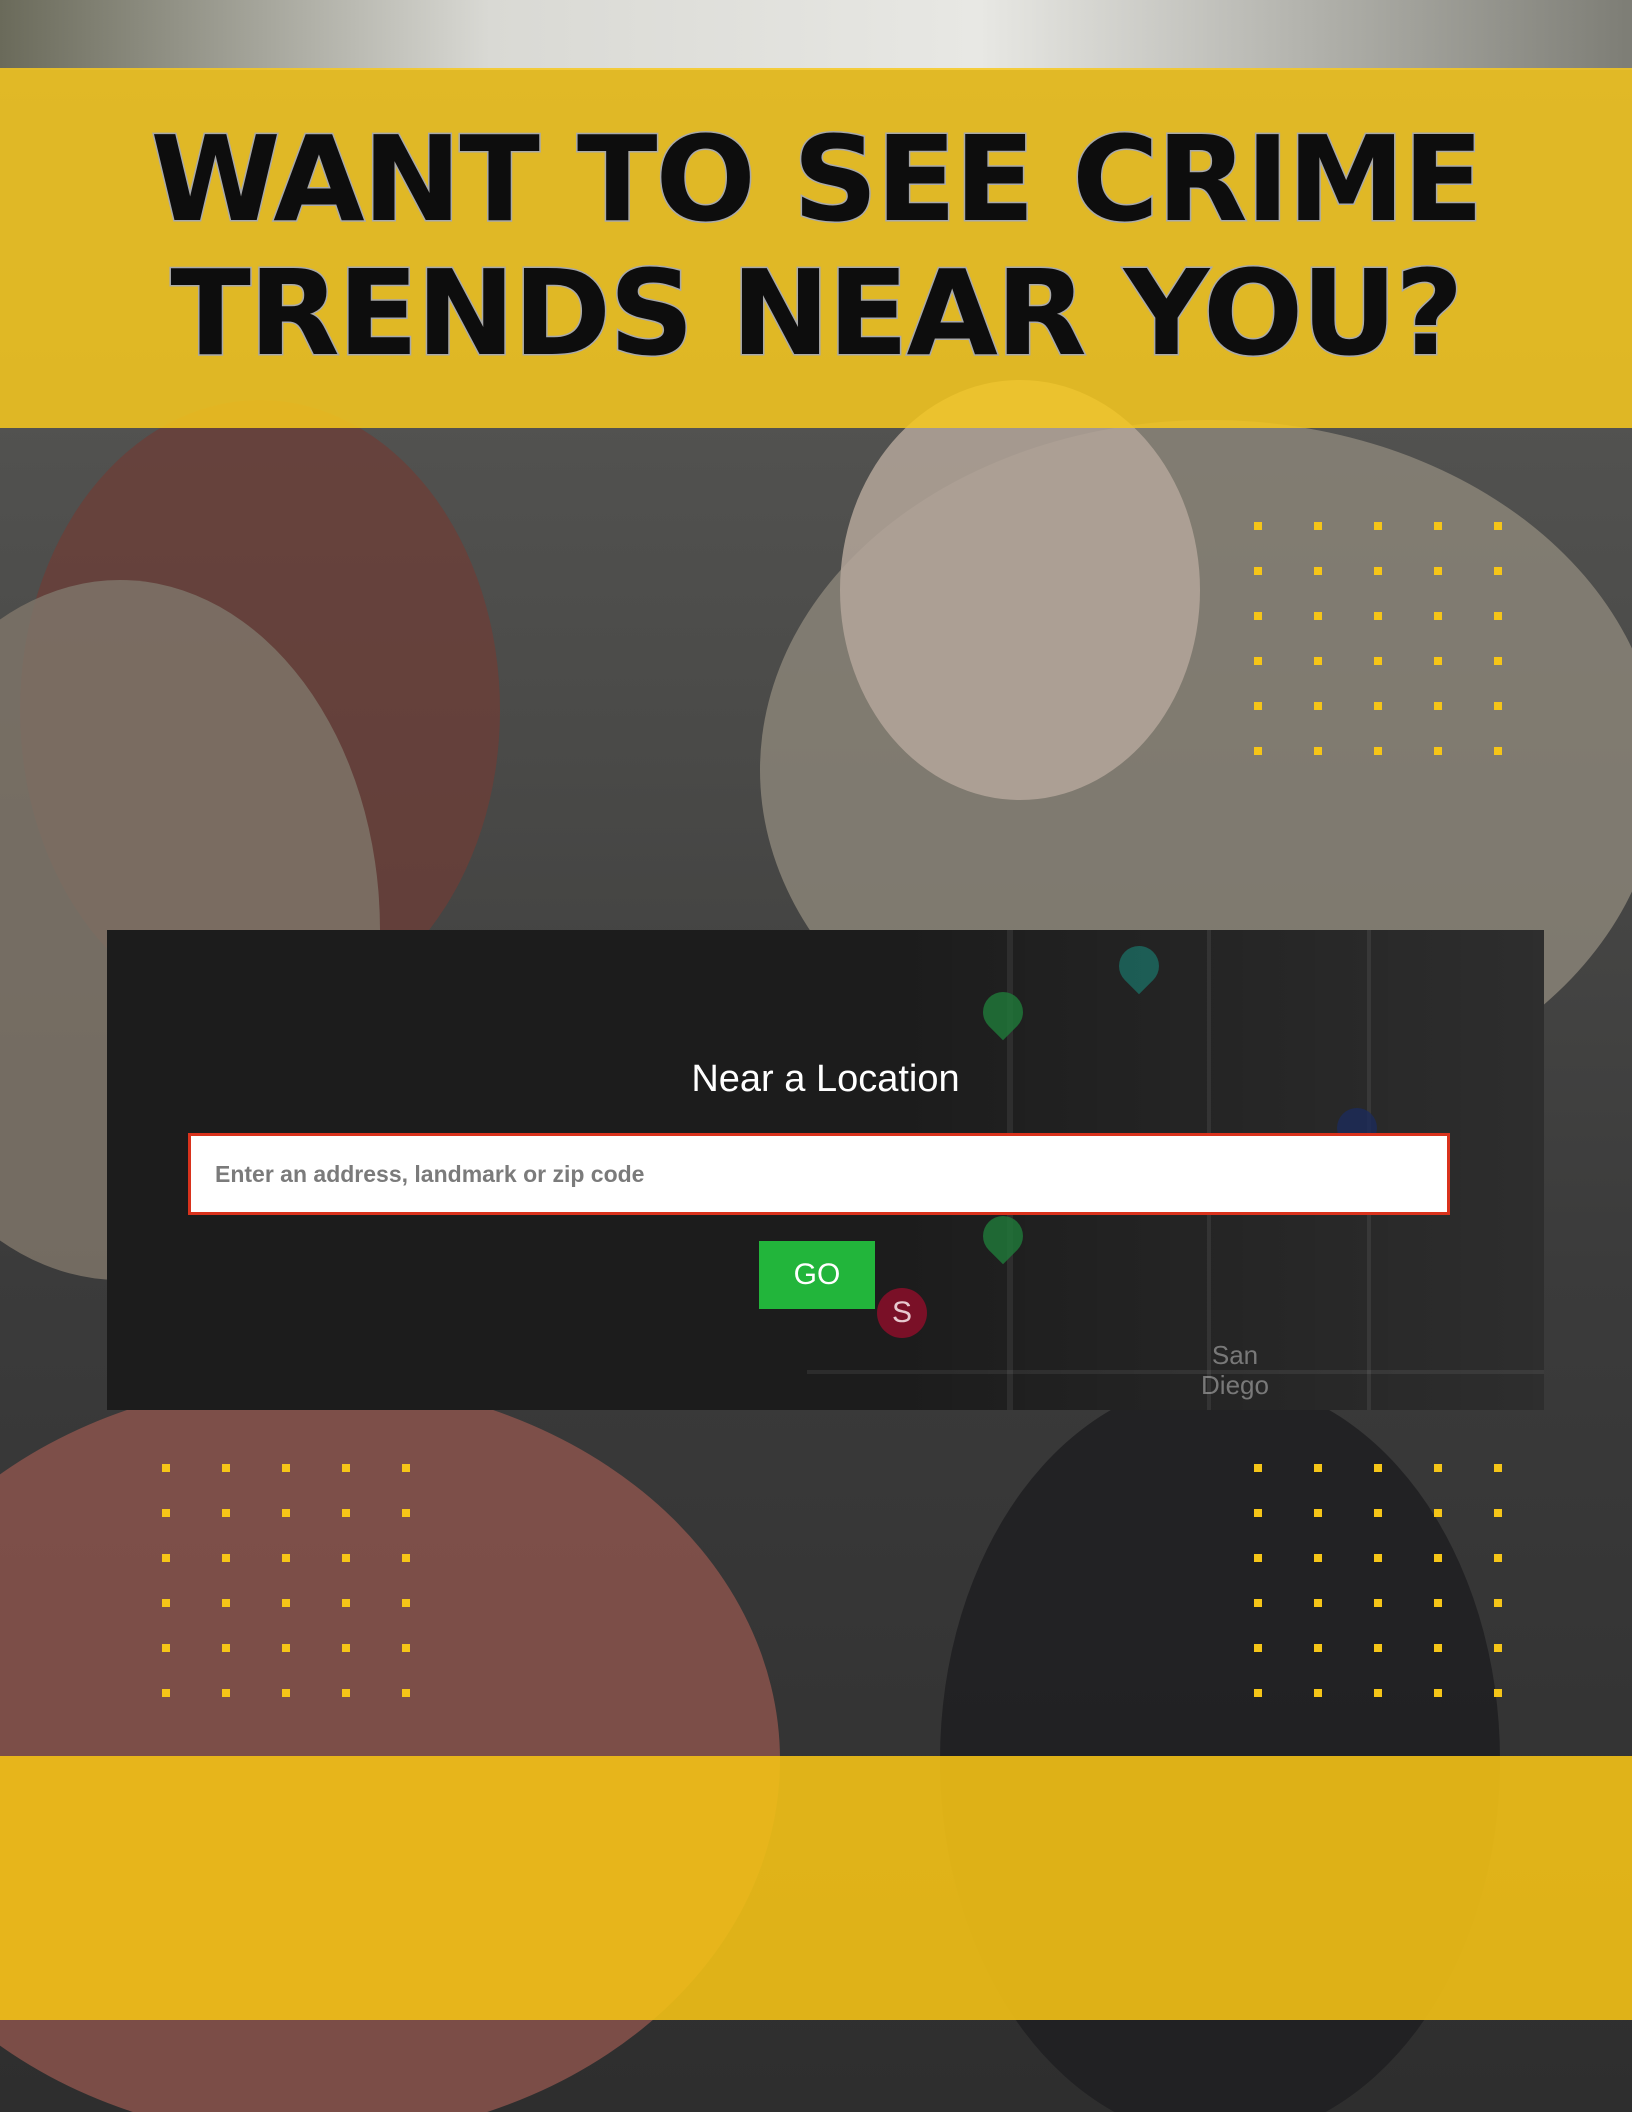  I want to click on decorative-dot-grid-top-right, so click(1378, 638).